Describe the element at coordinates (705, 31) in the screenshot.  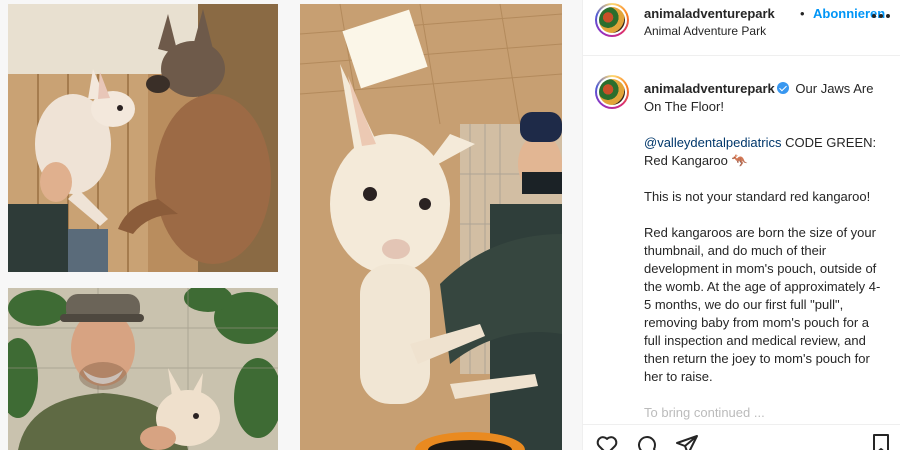
I see `location-link: Animal Adventure Park` at that location.